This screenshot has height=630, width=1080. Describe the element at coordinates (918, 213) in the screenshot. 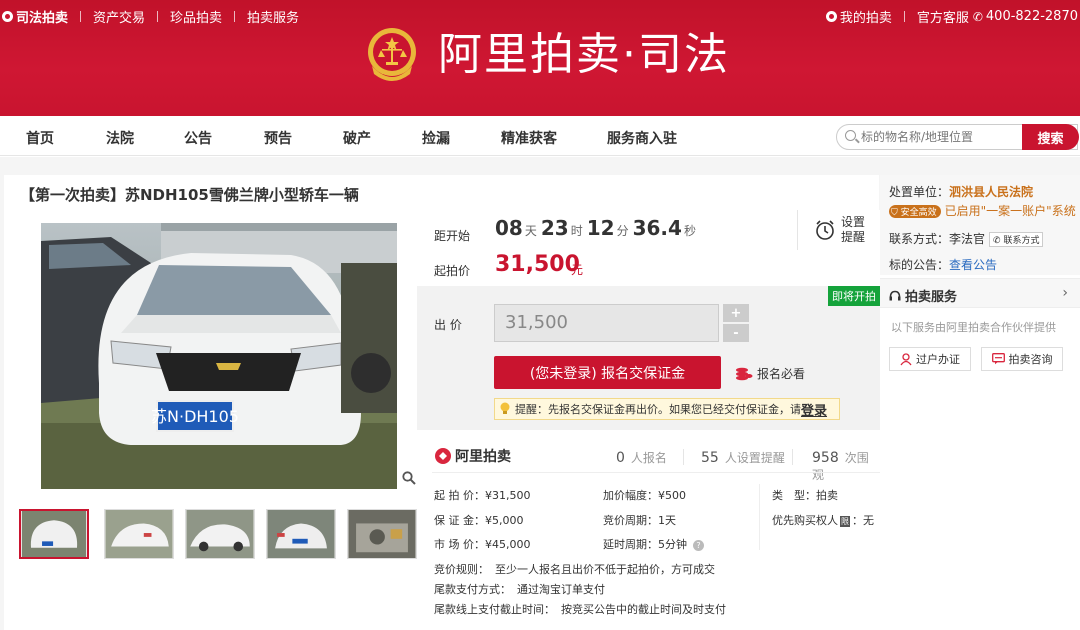

I see `safe-badge-label: 安全高效` at that location.